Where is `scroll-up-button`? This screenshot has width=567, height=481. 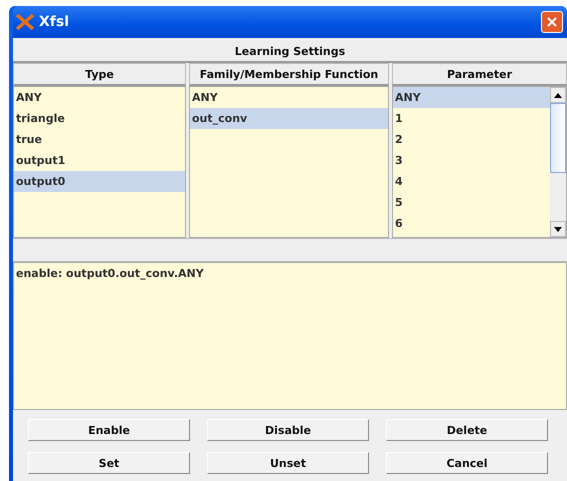 scroll-up-button is located at coordinates (558, 95).